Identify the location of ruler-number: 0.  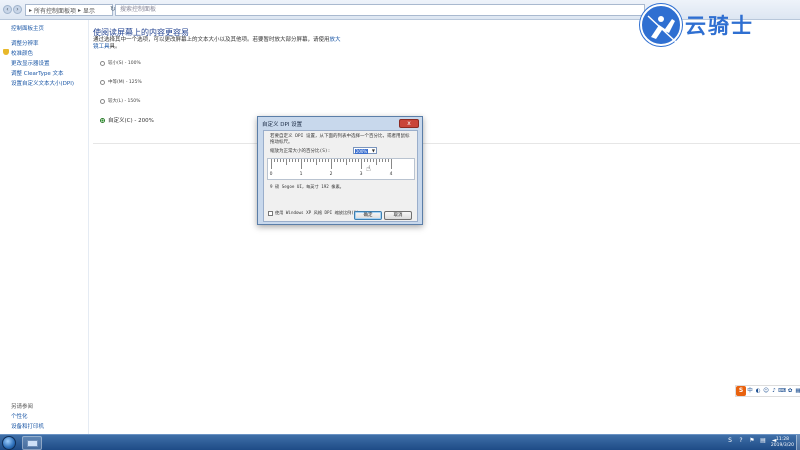
(271, 174).